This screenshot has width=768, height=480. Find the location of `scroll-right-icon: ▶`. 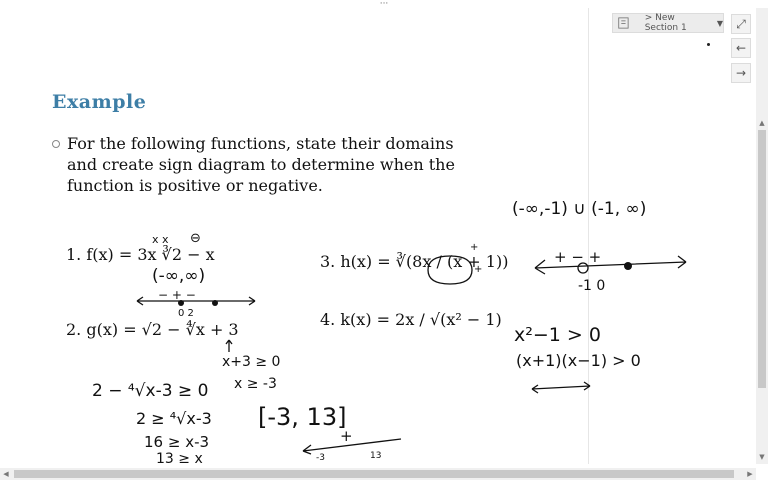

scroll-right-icon: ▶ is located at coordinates (750, 474).